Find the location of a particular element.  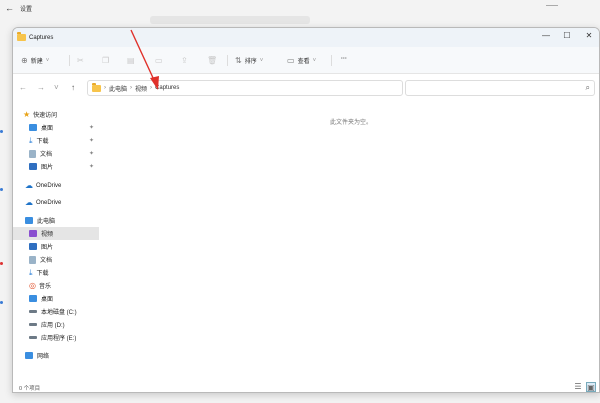

sidebar-item-downloads: ⤓ 下载 ✦ is located at coordinates (56, 140).